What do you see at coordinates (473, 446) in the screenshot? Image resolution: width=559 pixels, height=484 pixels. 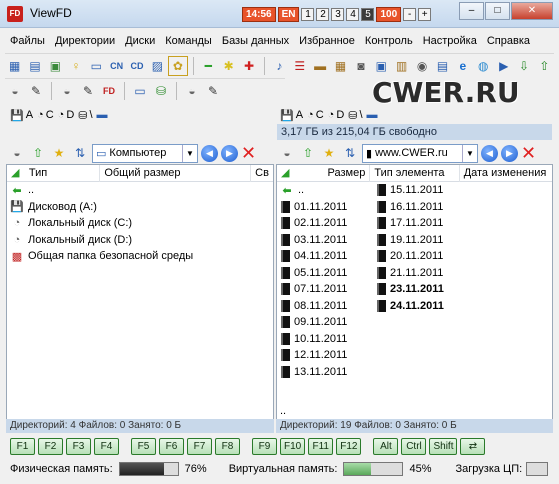 I see `swap-panels-button: ⇄` at bounding box center [473, 446].